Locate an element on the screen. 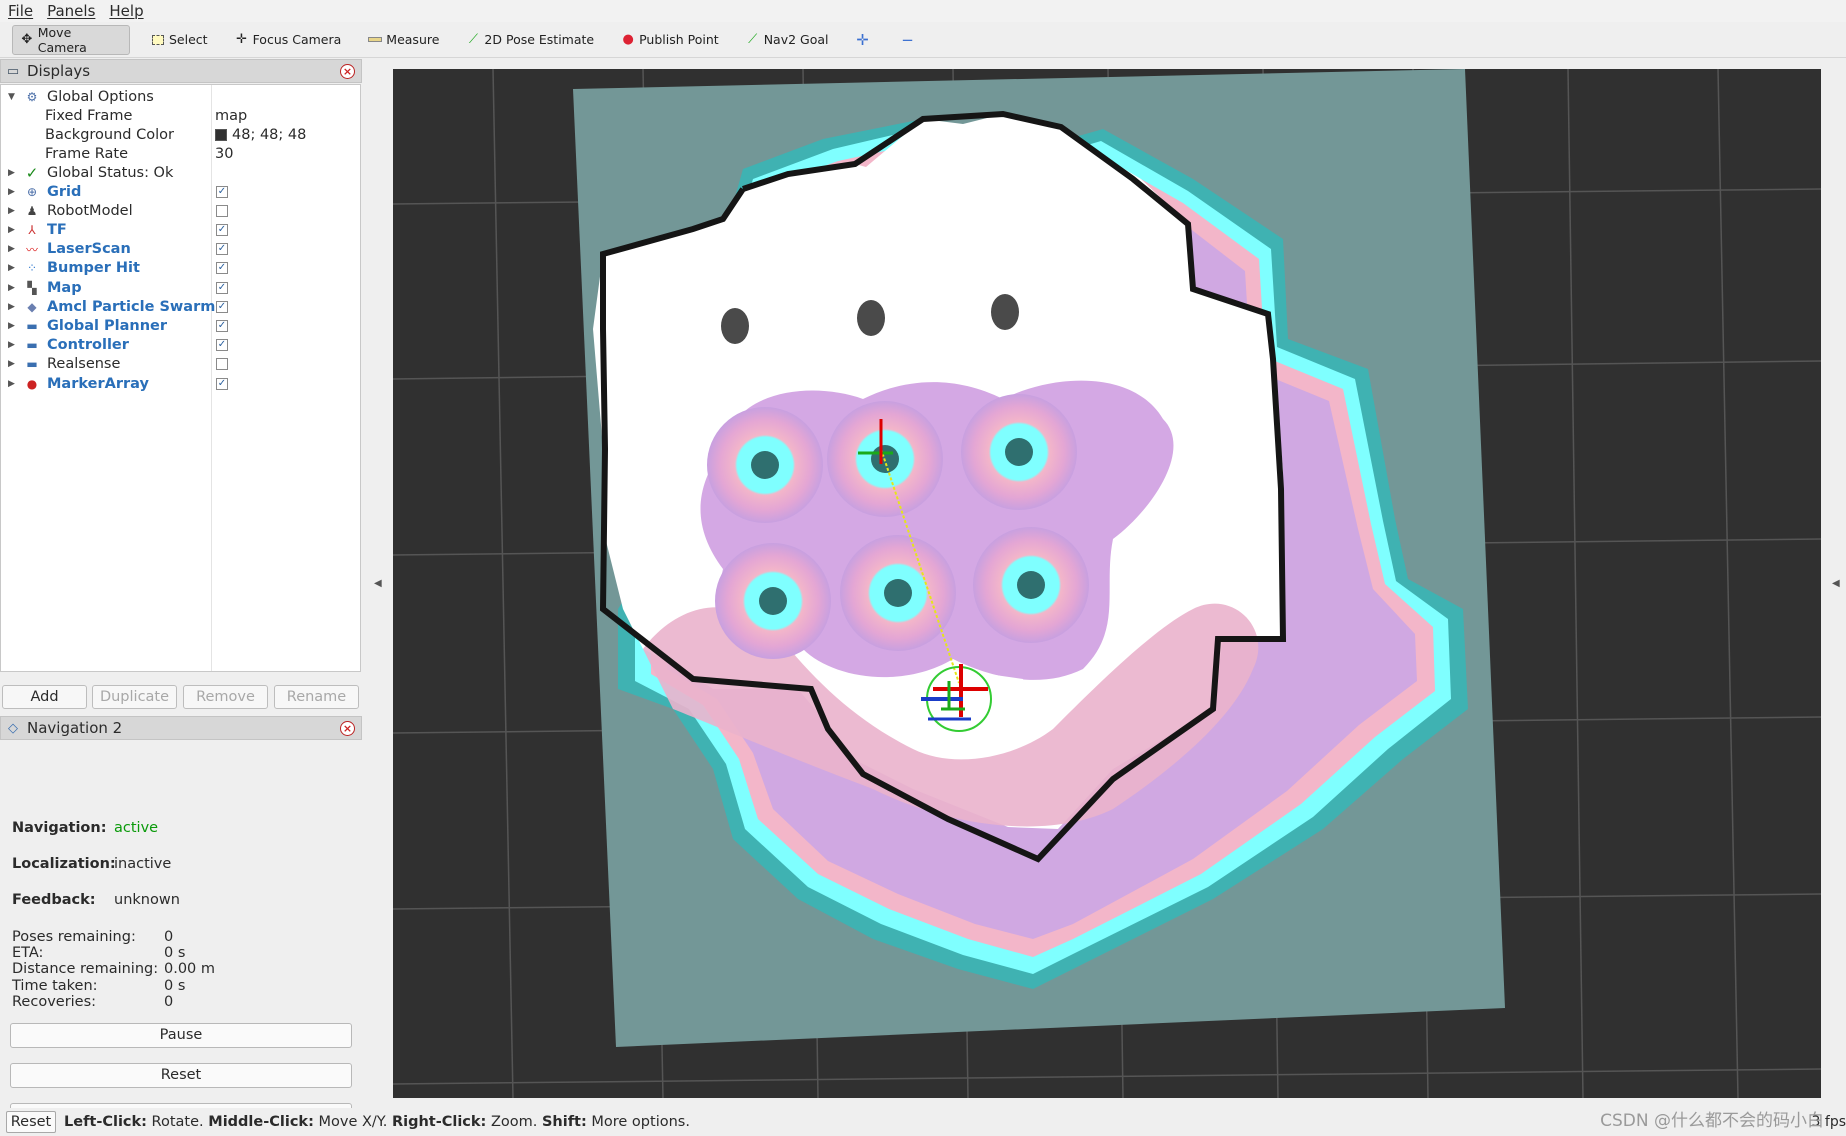 The height and width of the screenshot is (1136, 1846). robot-icon: ♟ is located at coordinates (32, 210).